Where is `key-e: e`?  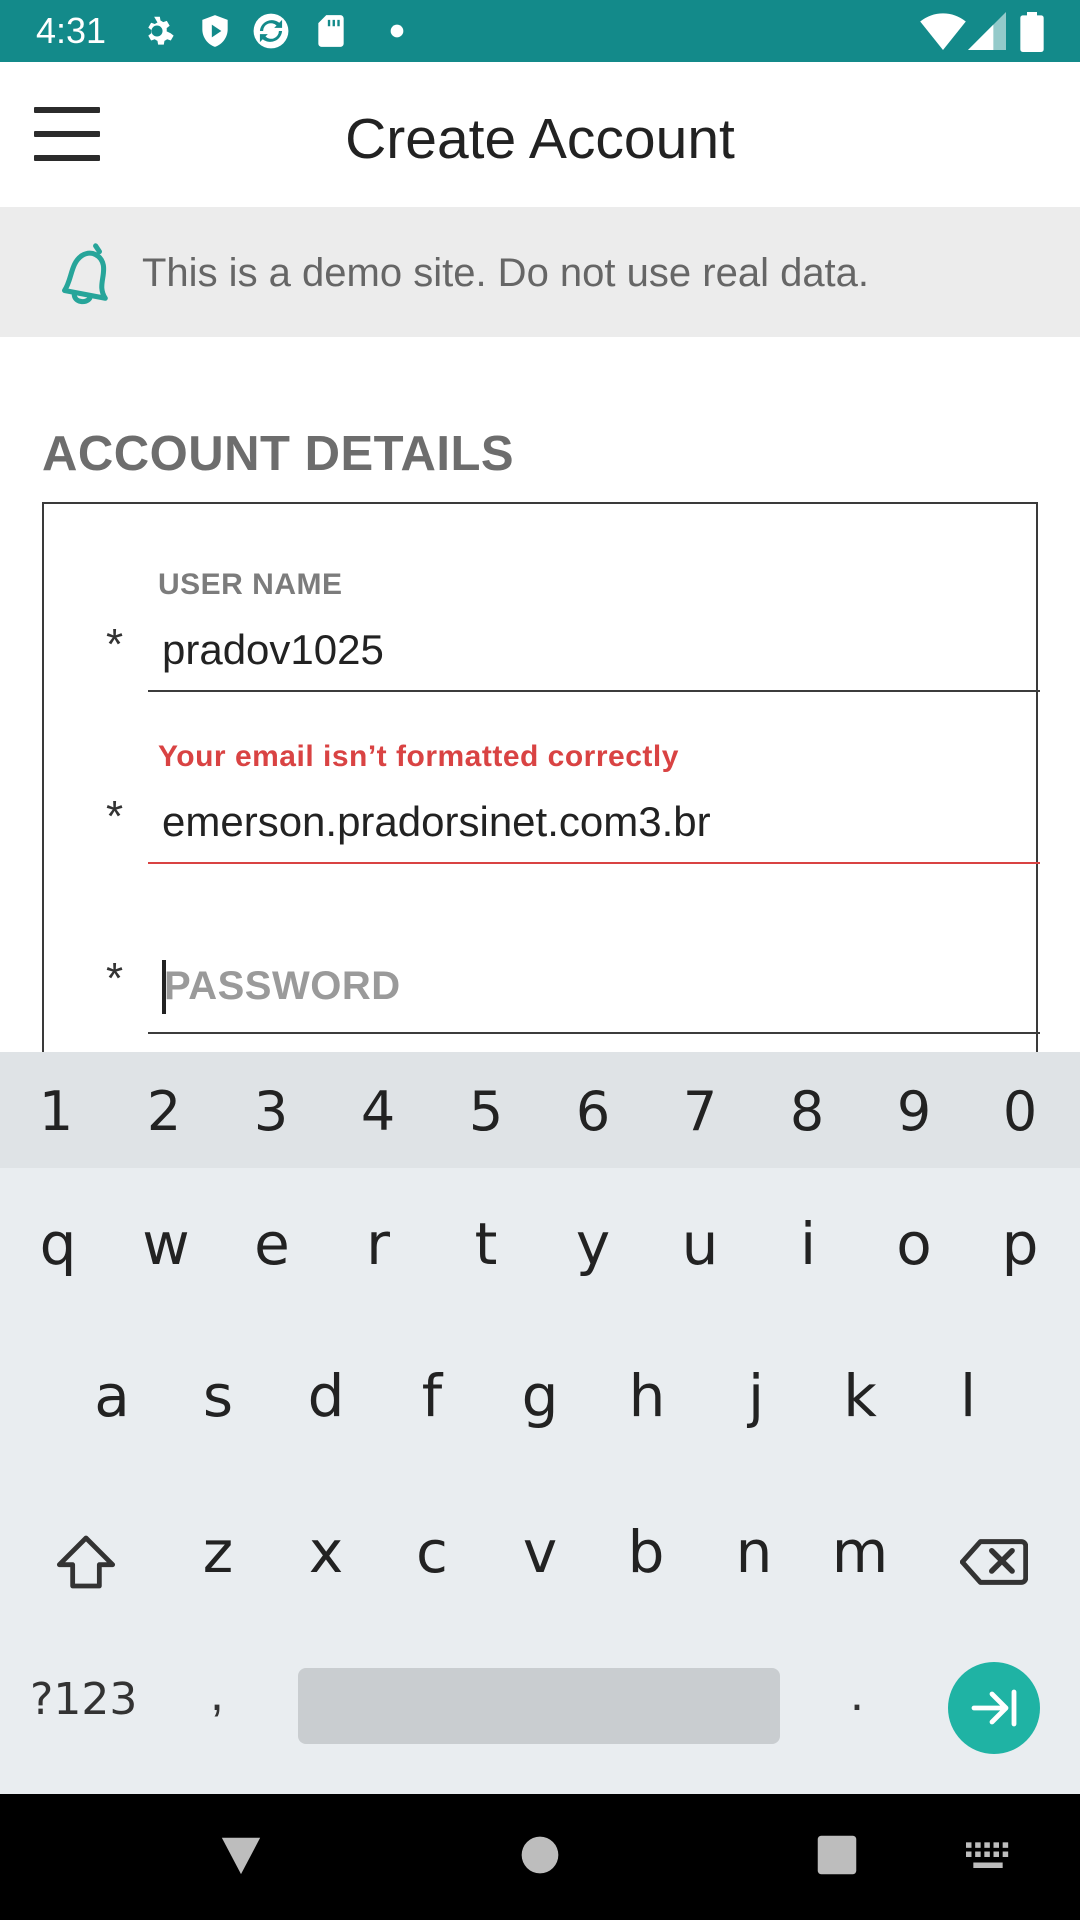
key-e: e is located at coordinates (272, 1244).